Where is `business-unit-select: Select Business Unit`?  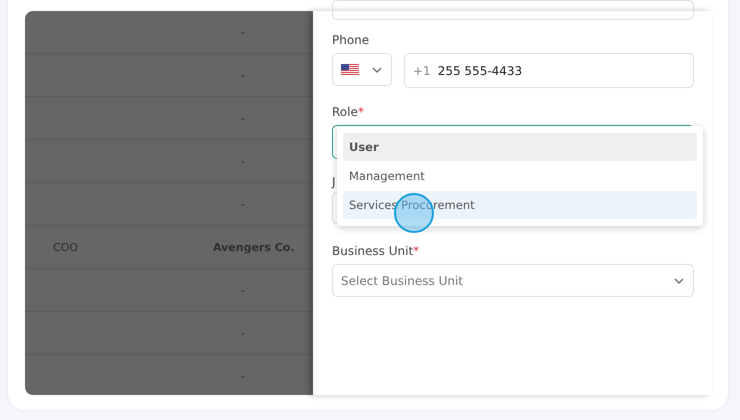 business-unit-select: Select Business Unit is located at coordinates (513, 280).